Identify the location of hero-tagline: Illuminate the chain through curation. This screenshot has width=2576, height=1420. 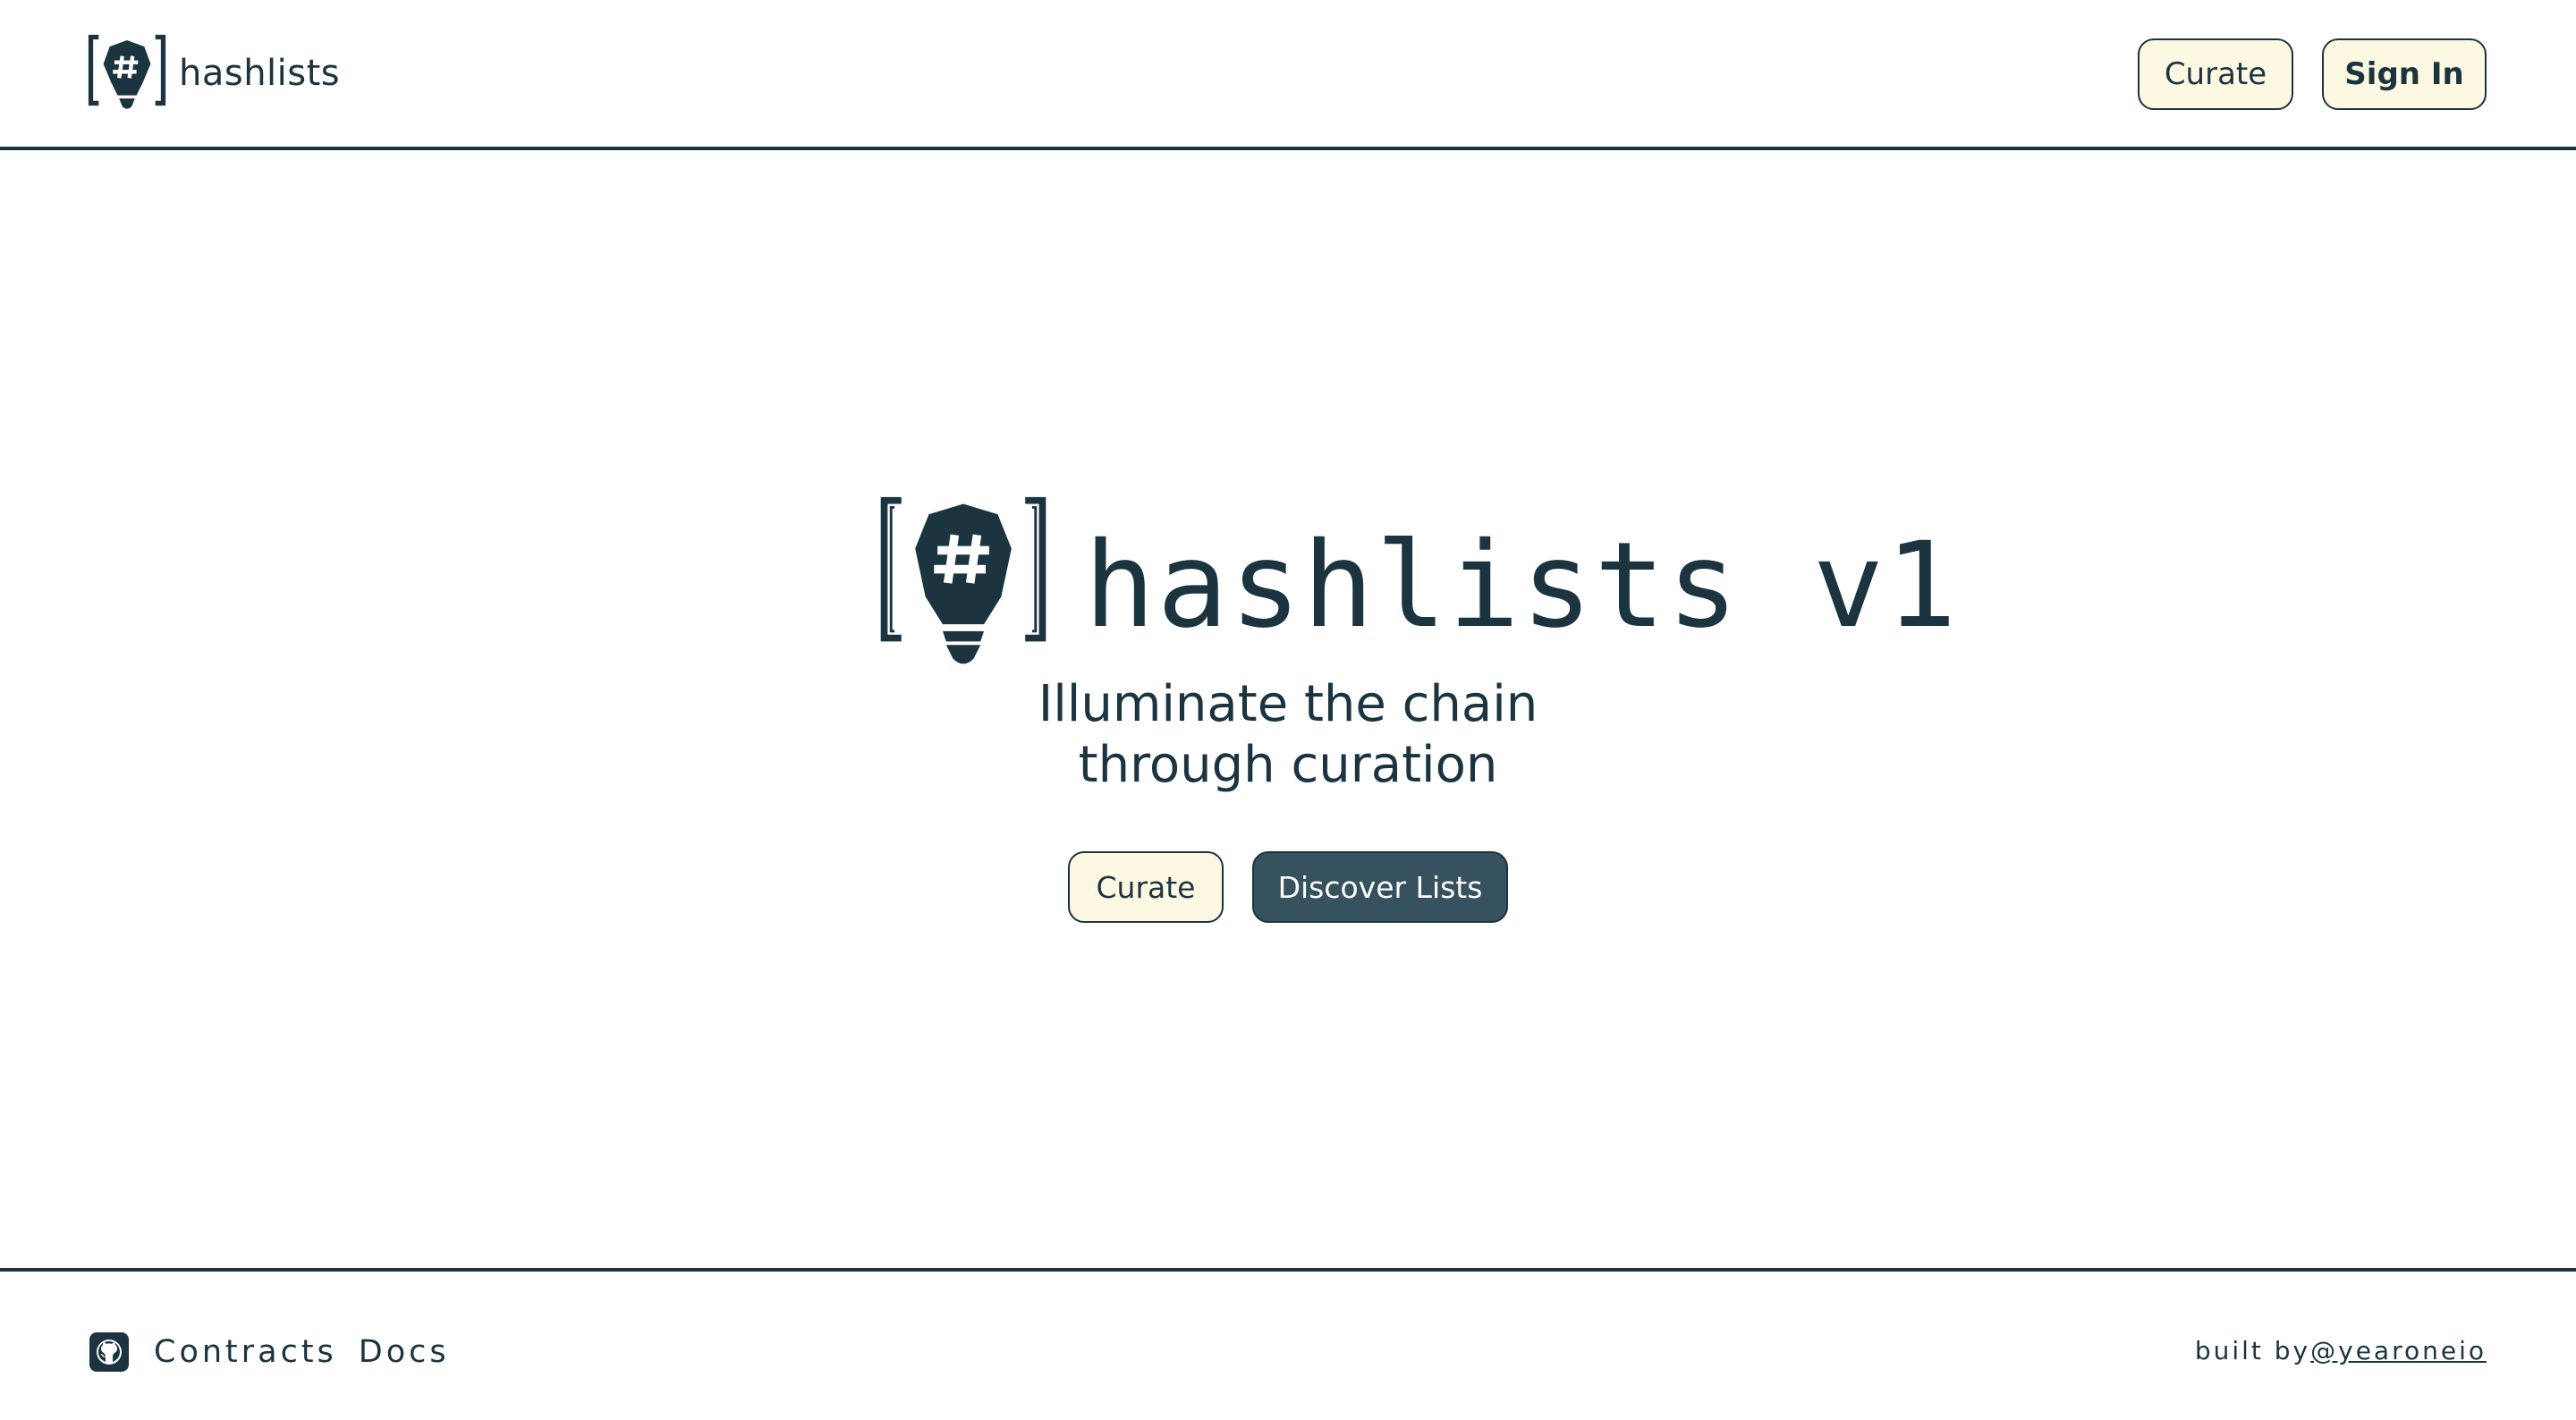
(1288, 735).